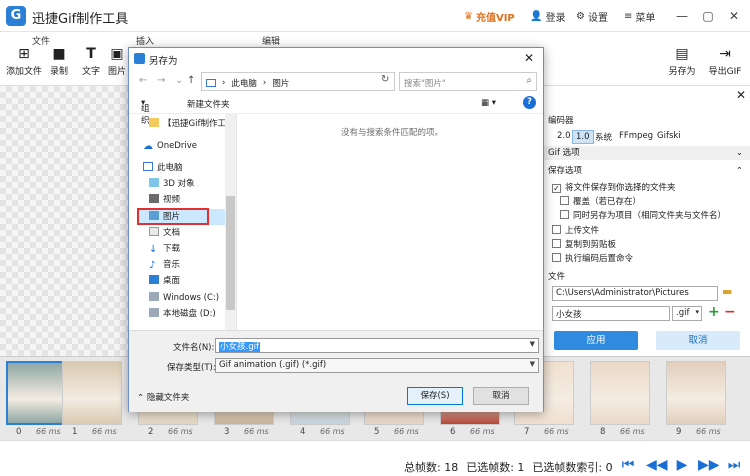 Image resolution: width=750 pixels, height=476 pixels. I want to click on first-frame-icon: ⏮, so click(628, 465).